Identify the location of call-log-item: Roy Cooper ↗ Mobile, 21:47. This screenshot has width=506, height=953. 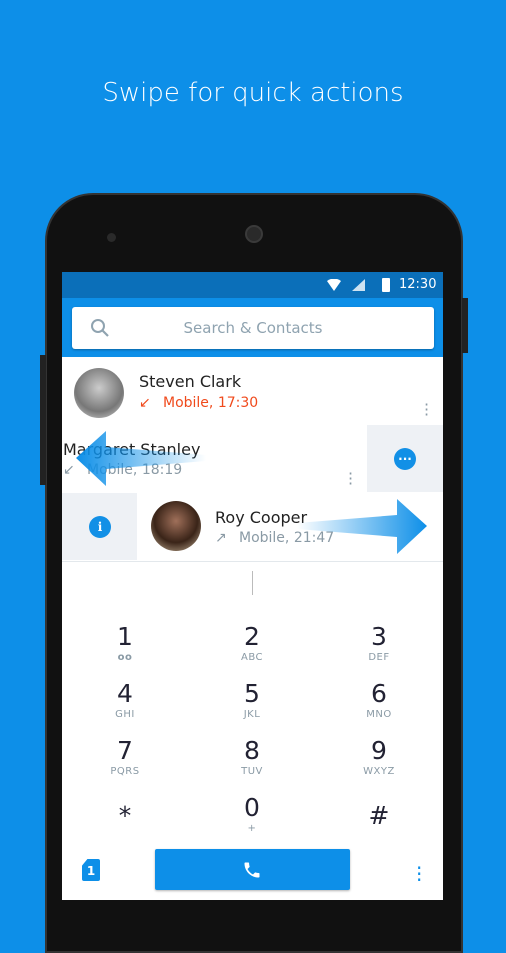
(290, 526).